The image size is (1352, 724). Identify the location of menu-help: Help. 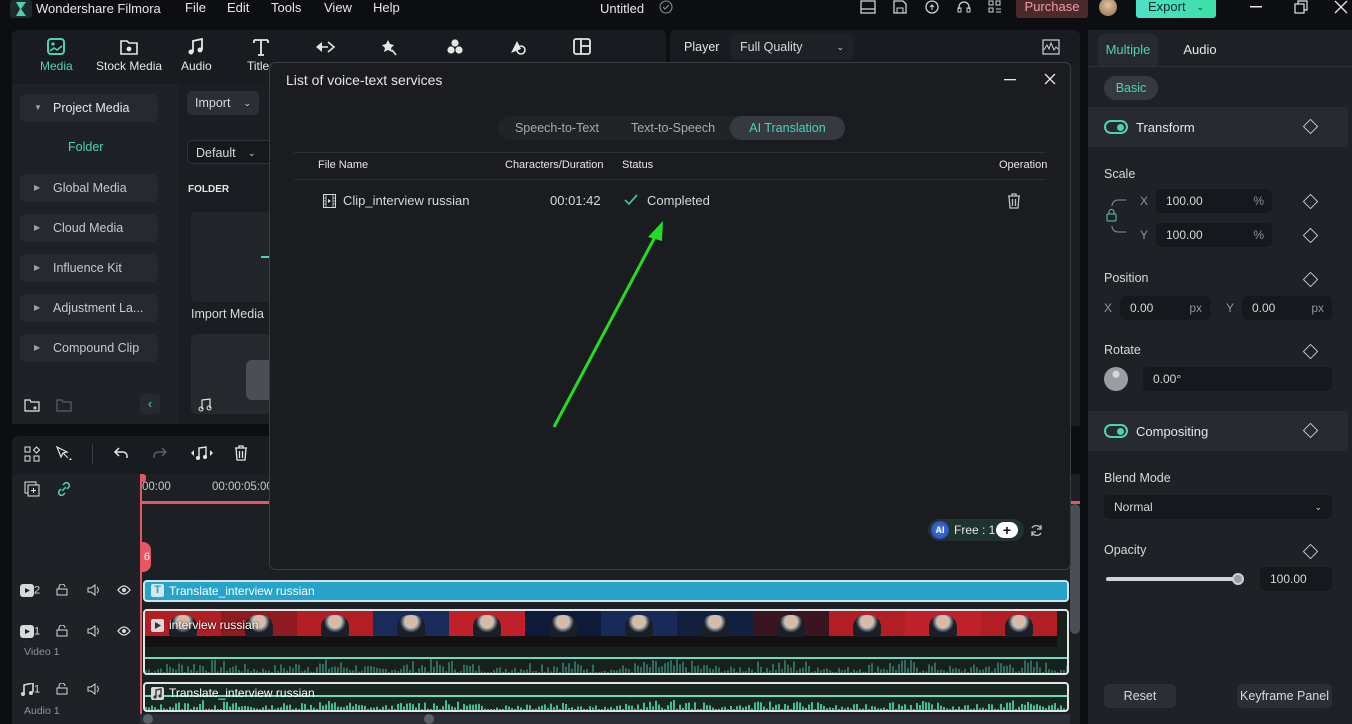
(386, 7).